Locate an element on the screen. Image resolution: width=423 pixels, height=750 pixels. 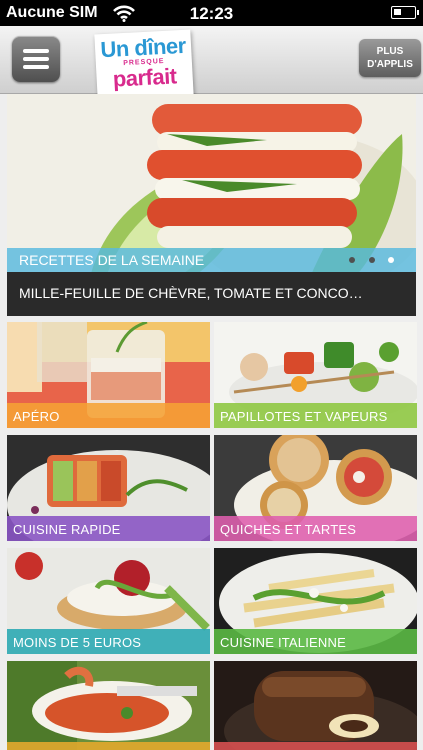
category-label: PAPILLOTES ET VAPEURS is located at coordinates (315, 415).